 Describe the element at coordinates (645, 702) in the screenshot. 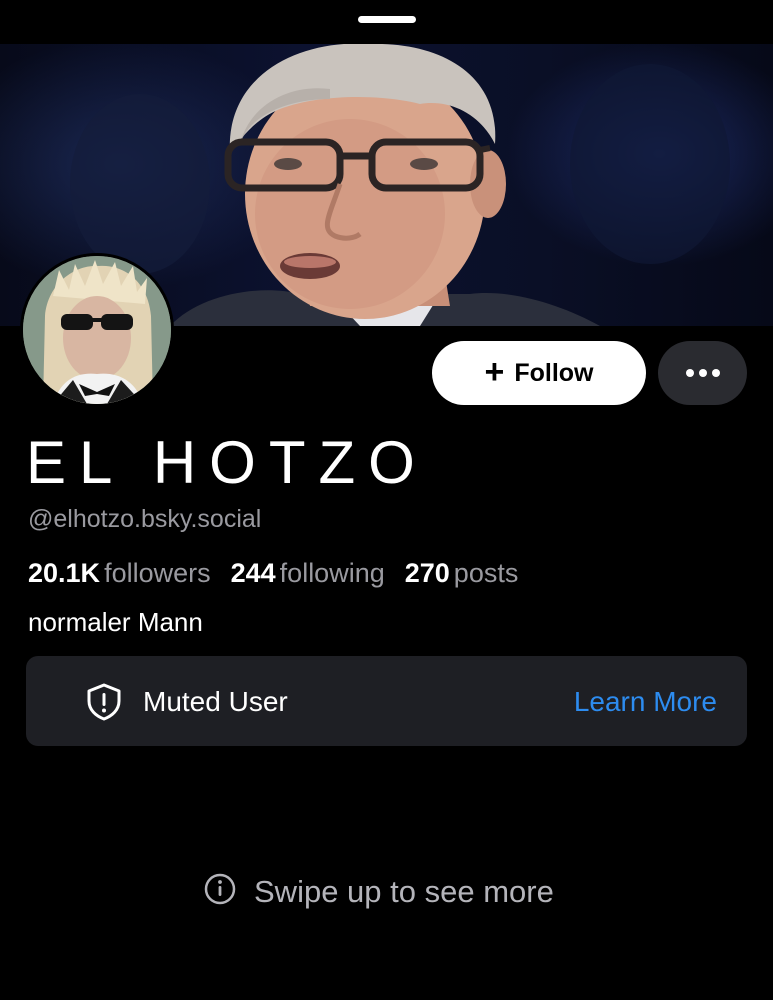

I see `learn-more-link: Learn More` at that location.